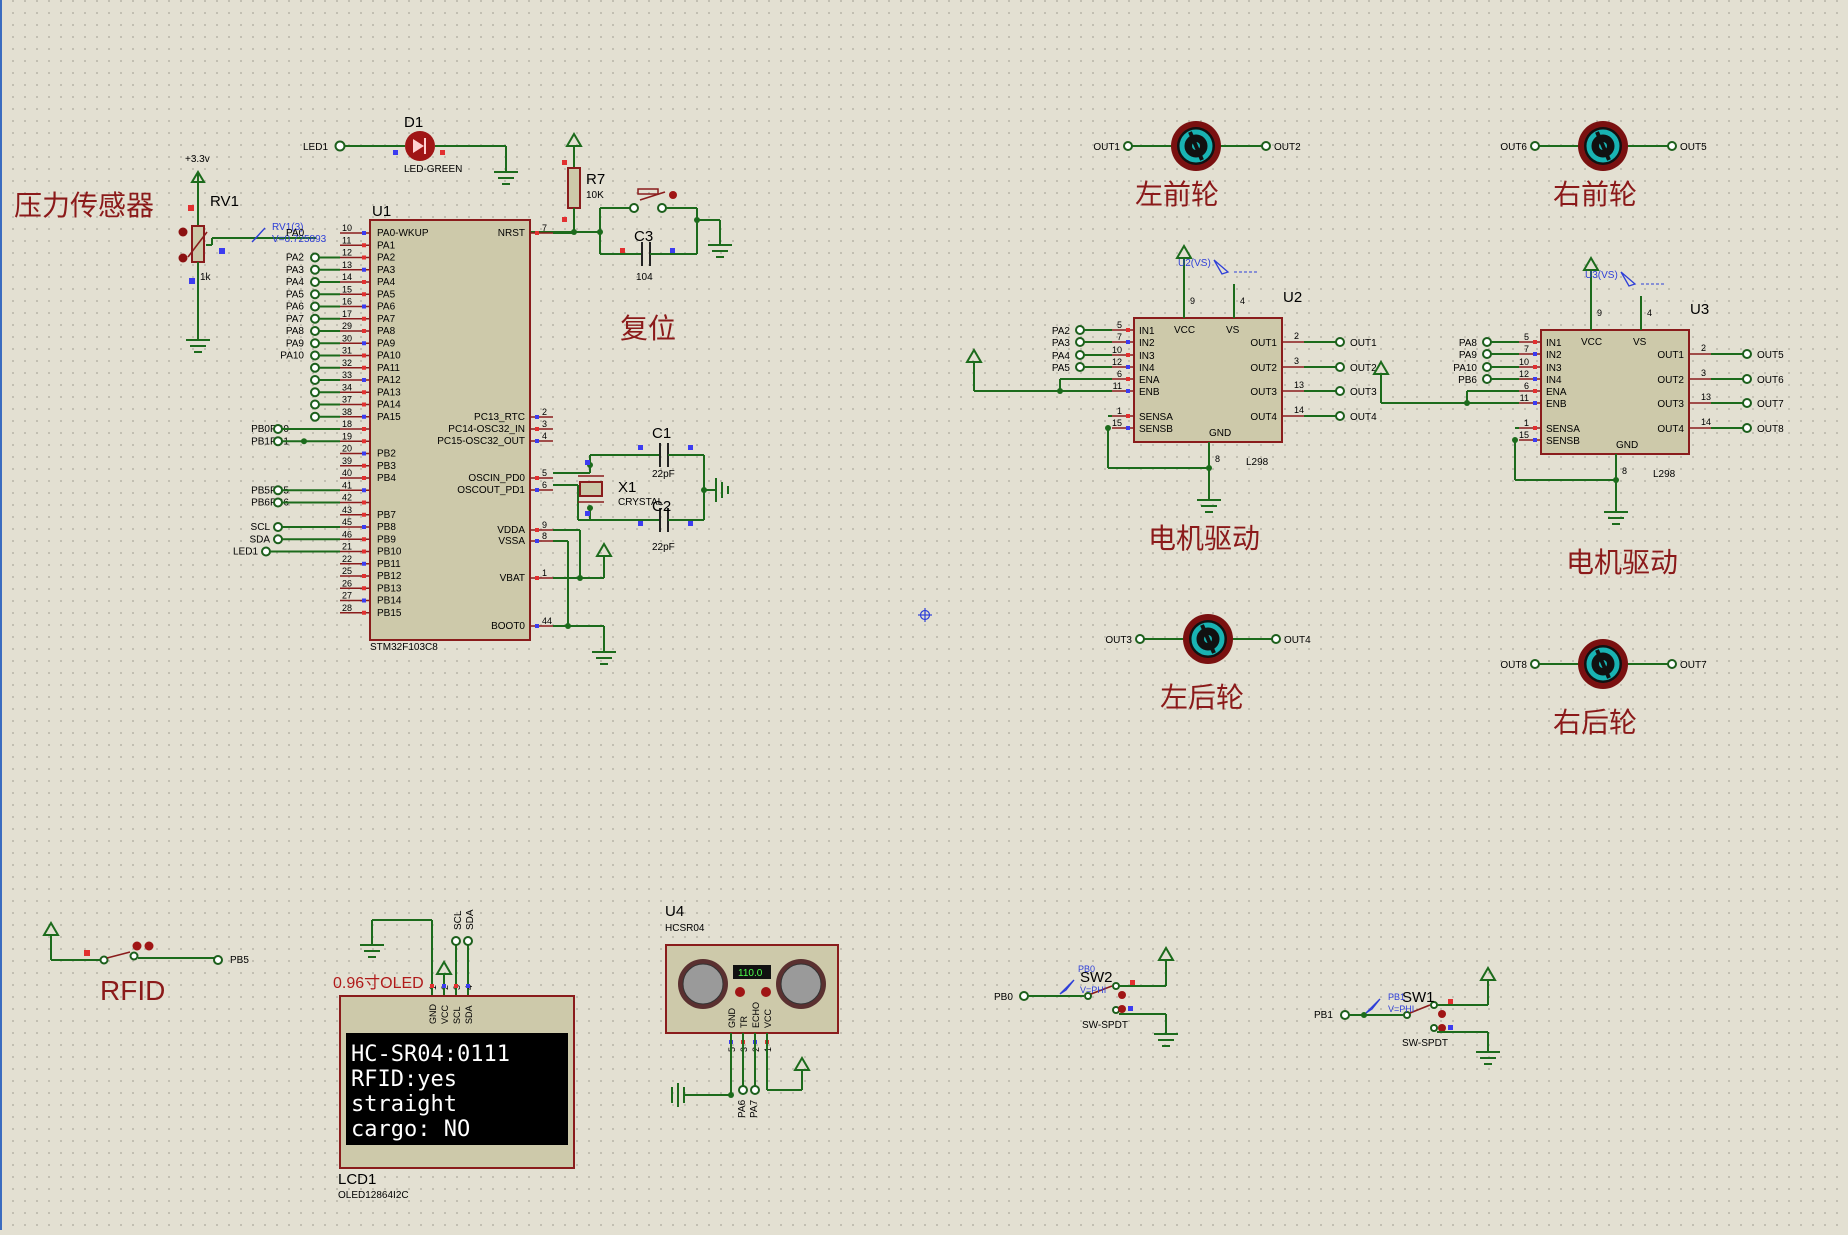 This screenshot has width=1848, height=1235. Describe the element at coordinates (1770, 380) in the screenshot. I see `l298-out-net: OUT6` at that location.